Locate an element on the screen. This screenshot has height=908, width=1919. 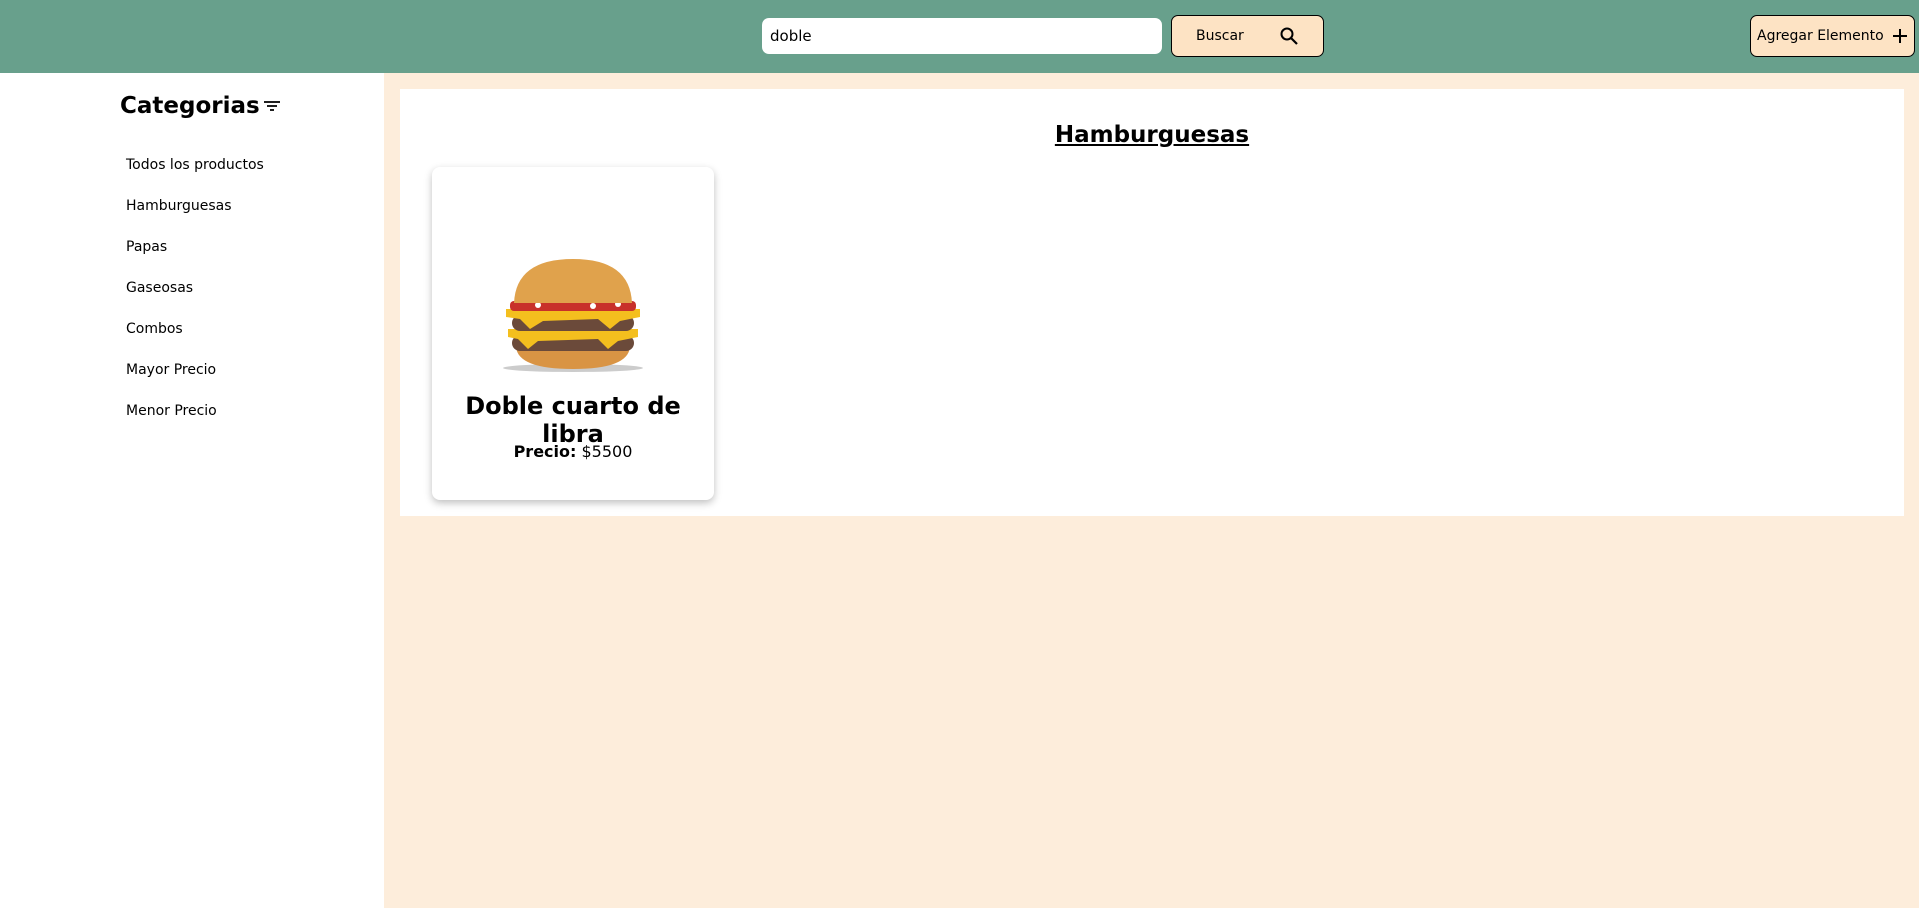
price-label: Precio: is located at coordinates (545, 451).